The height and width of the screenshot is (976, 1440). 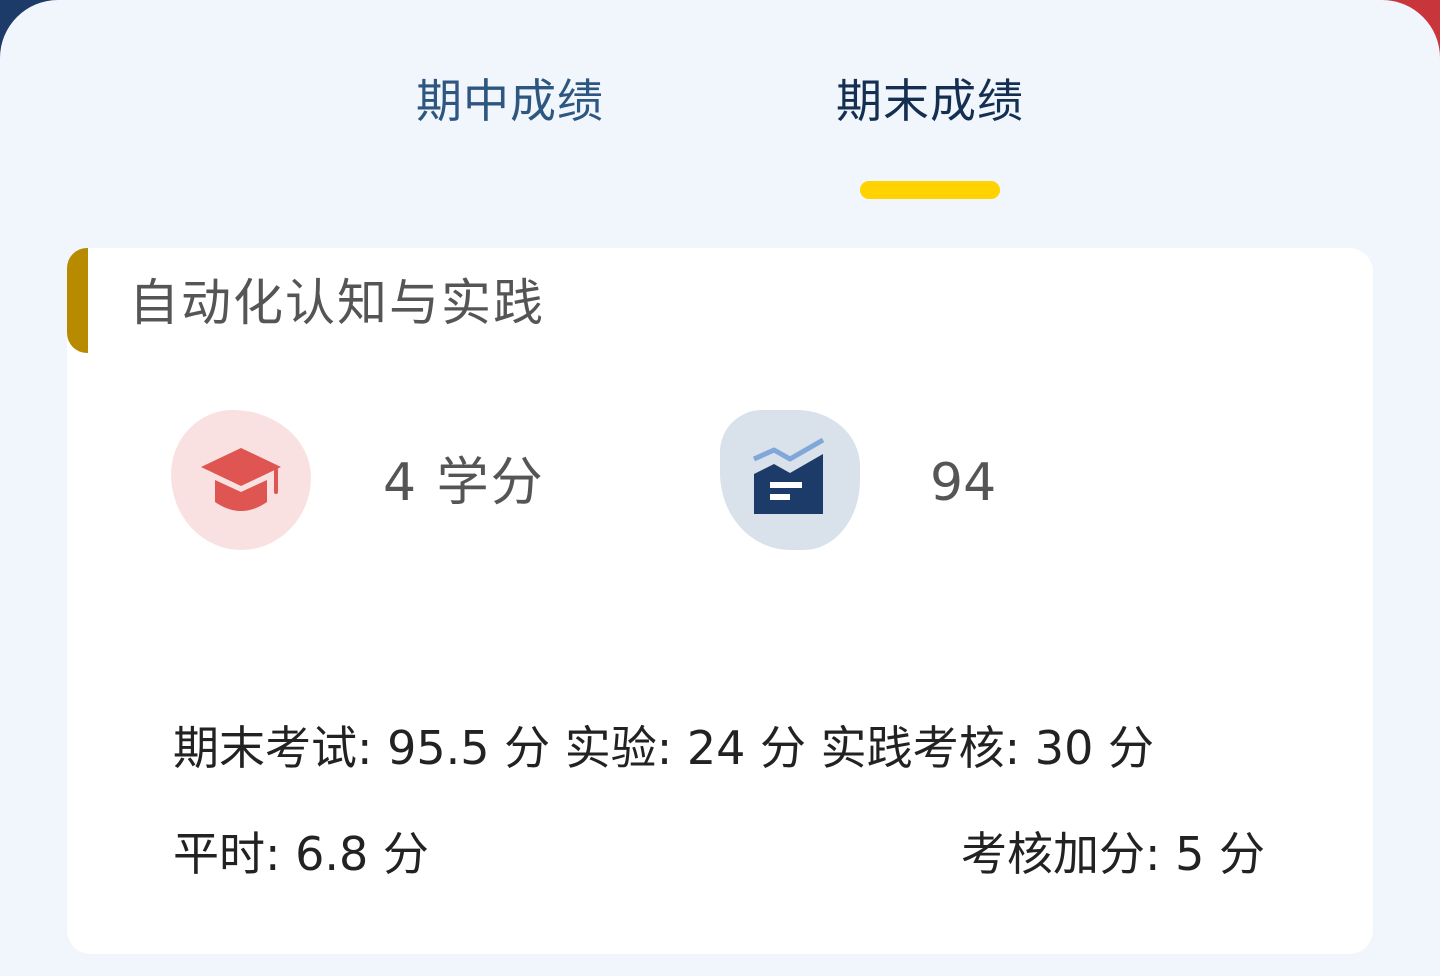 I want to click on usual-score: 平时: 6.8 分, so click(x=301, y=854).